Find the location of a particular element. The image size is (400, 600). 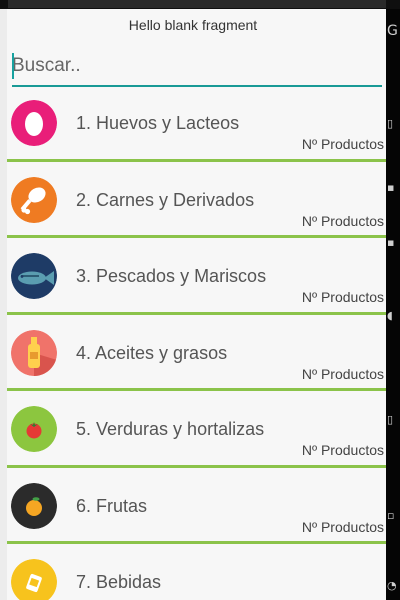

category-row-pescados: 3. Pescados y Mariscos Nº Productos is located at coordinates (196, 276).